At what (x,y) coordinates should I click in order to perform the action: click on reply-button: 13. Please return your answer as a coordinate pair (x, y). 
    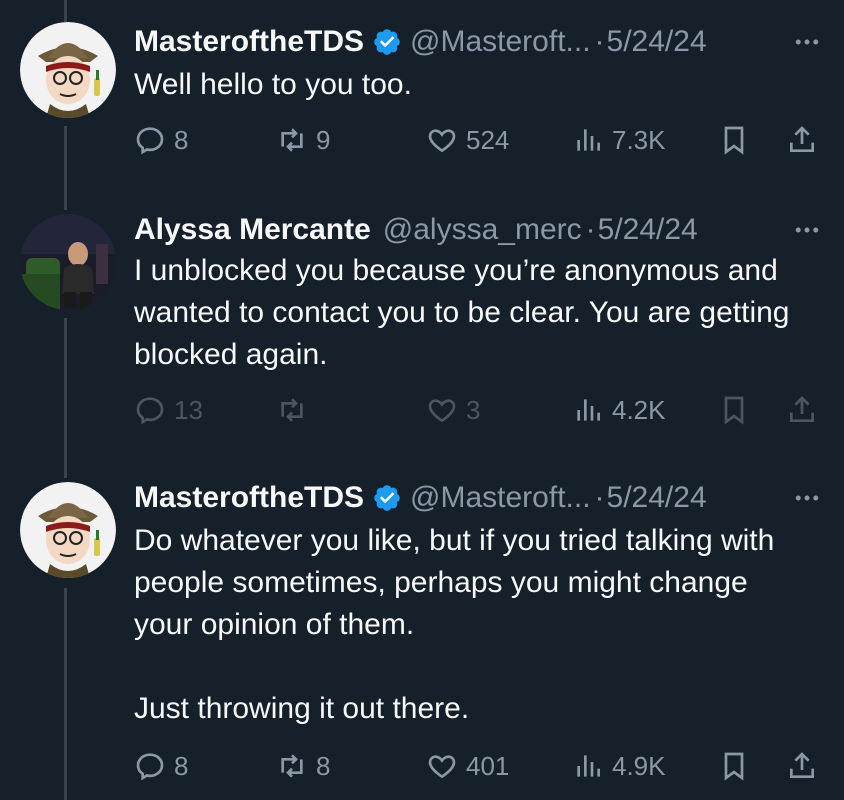
    Looking at the image, I should click on (168, 410).